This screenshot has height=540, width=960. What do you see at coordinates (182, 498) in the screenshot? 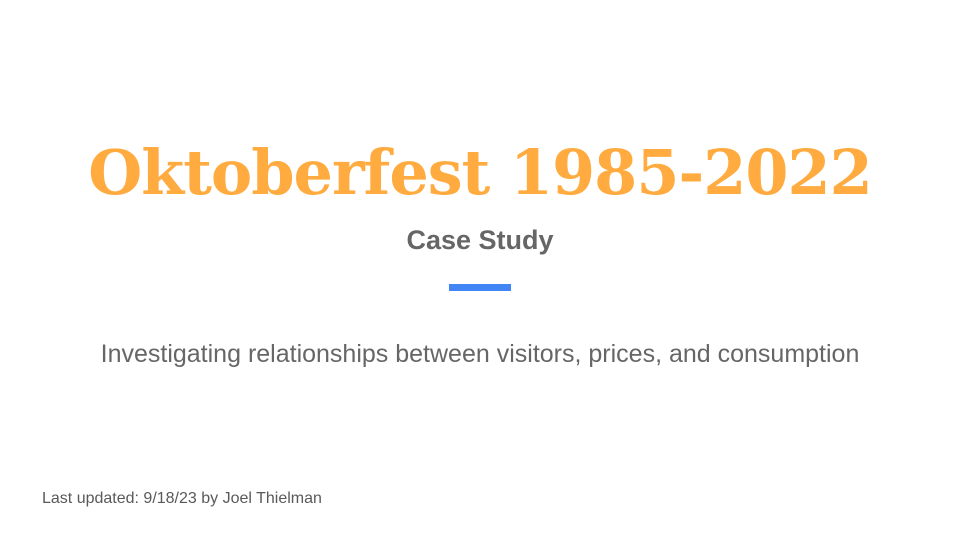
I see `last-updated-footer: Last updated: 9/18/23 by Joel Thielman` at bounding box center [182, 498].